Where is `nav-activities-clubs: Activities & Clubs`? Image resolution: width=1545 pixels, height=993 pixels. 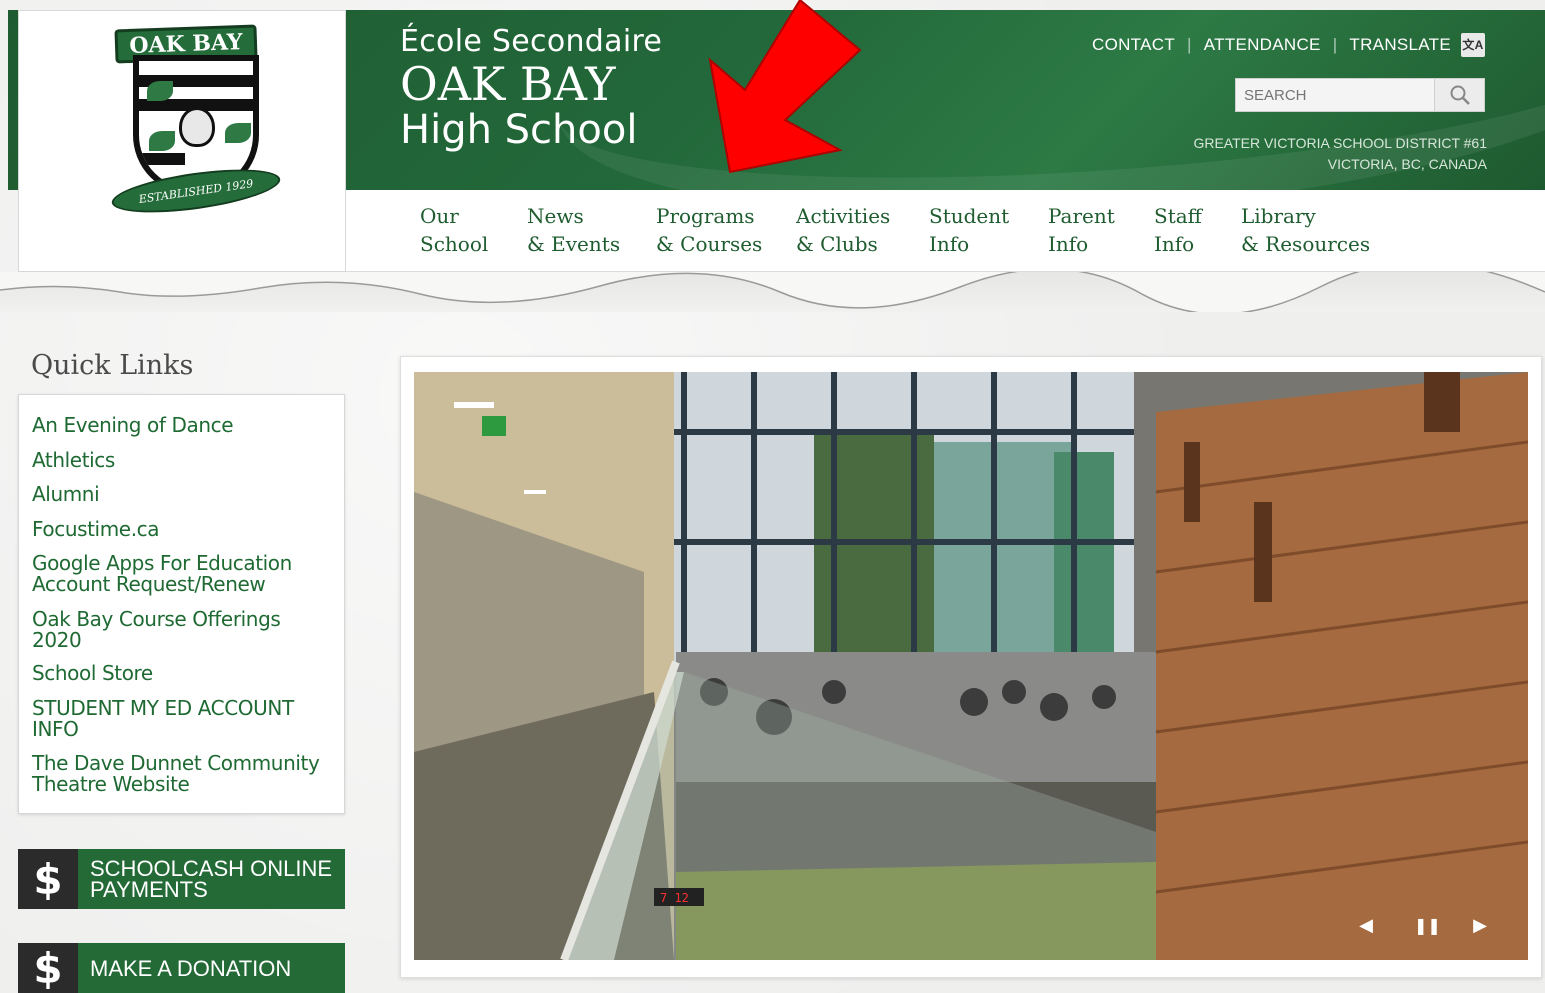
nav-activities-clubs: Activities & Clubs is located at coordinates (843, 230).